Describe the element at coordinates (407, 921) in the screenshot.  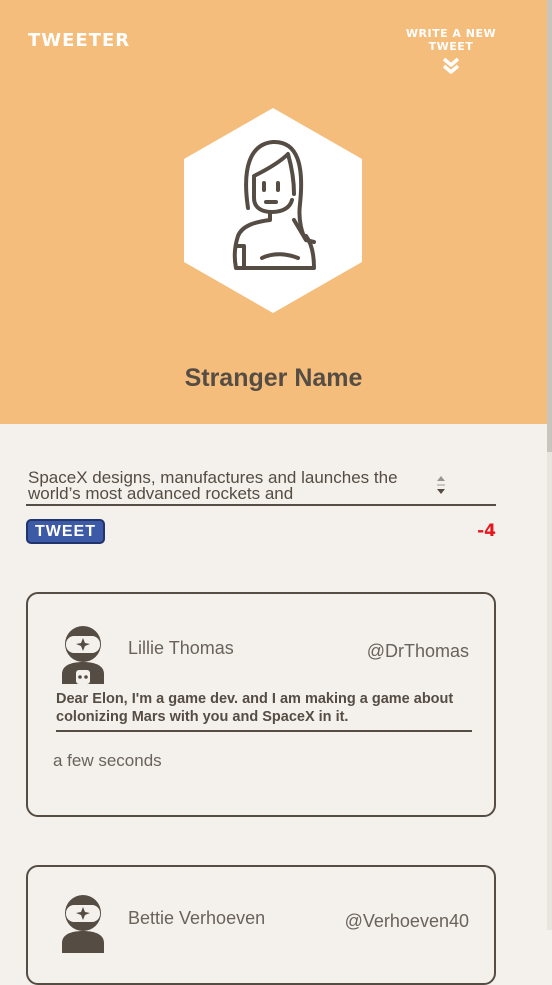
I see `tweet-author-handle: @Verhoeven40` at that location.